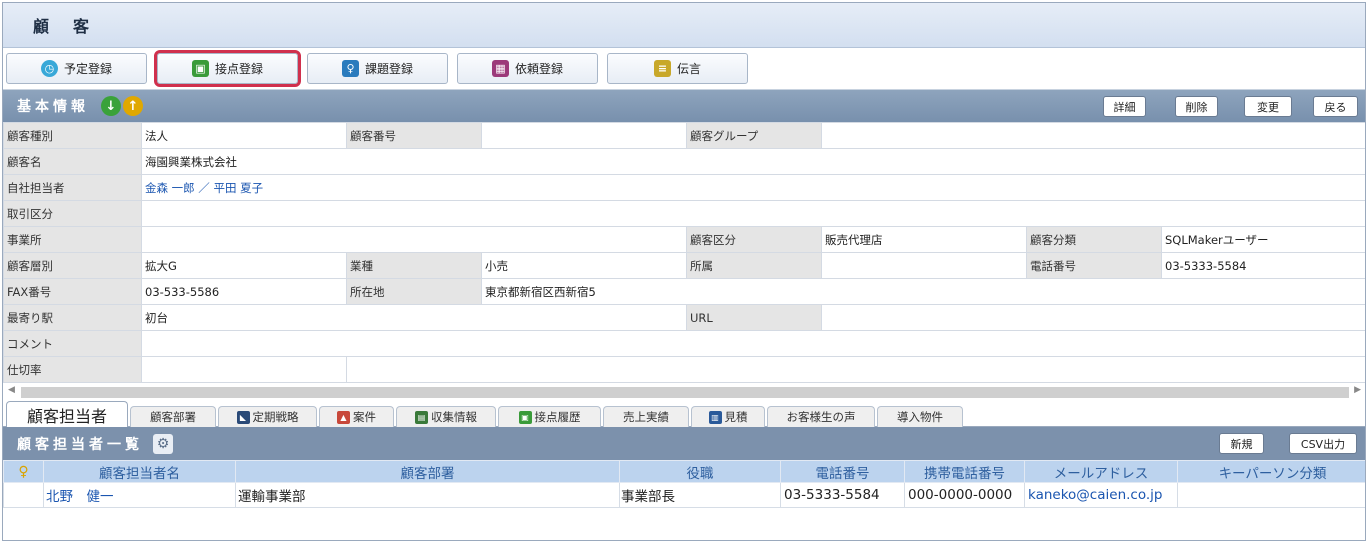 This screenshot has width=1368, height=543. Describe the element at coordinates (72, 317) in the screenshot. I see `nearest-station-label: 最寄り駅` at that location.